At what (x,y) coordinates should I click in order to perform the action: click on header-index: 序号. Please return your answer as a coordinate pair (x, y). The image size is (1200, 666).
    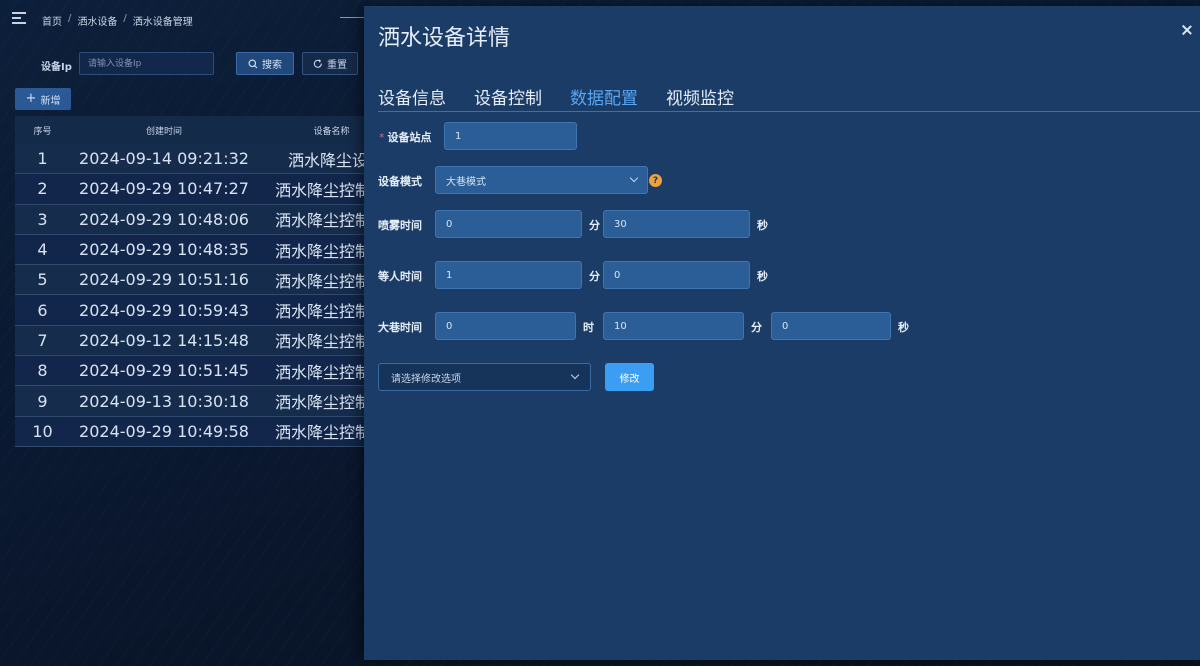
    Looking at the image, I should click on (42, 131).